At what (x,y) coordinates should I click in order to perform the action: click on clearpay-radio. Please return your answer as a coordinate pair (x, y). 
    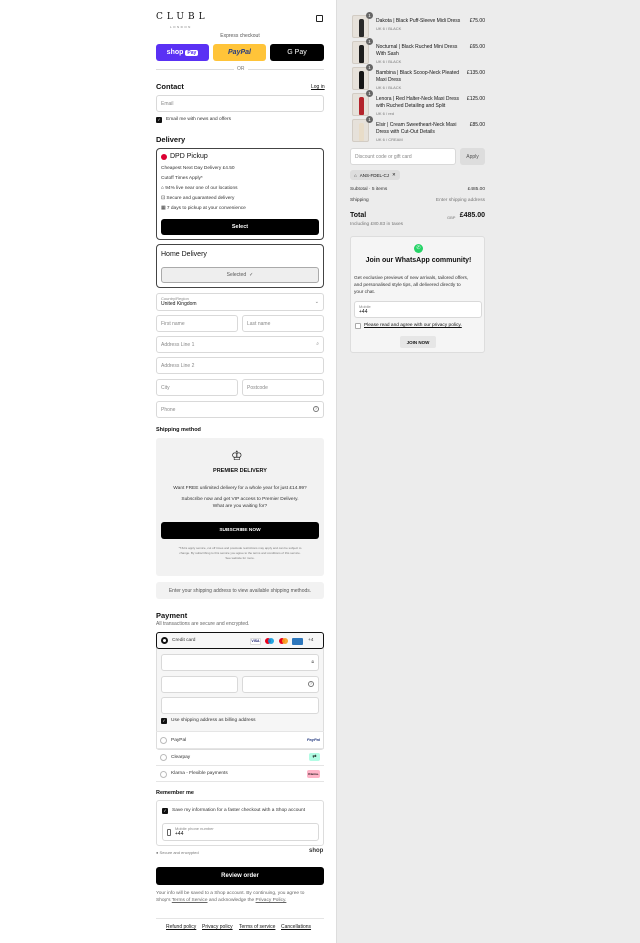
    Looking at the image, I should click on (163, 757).